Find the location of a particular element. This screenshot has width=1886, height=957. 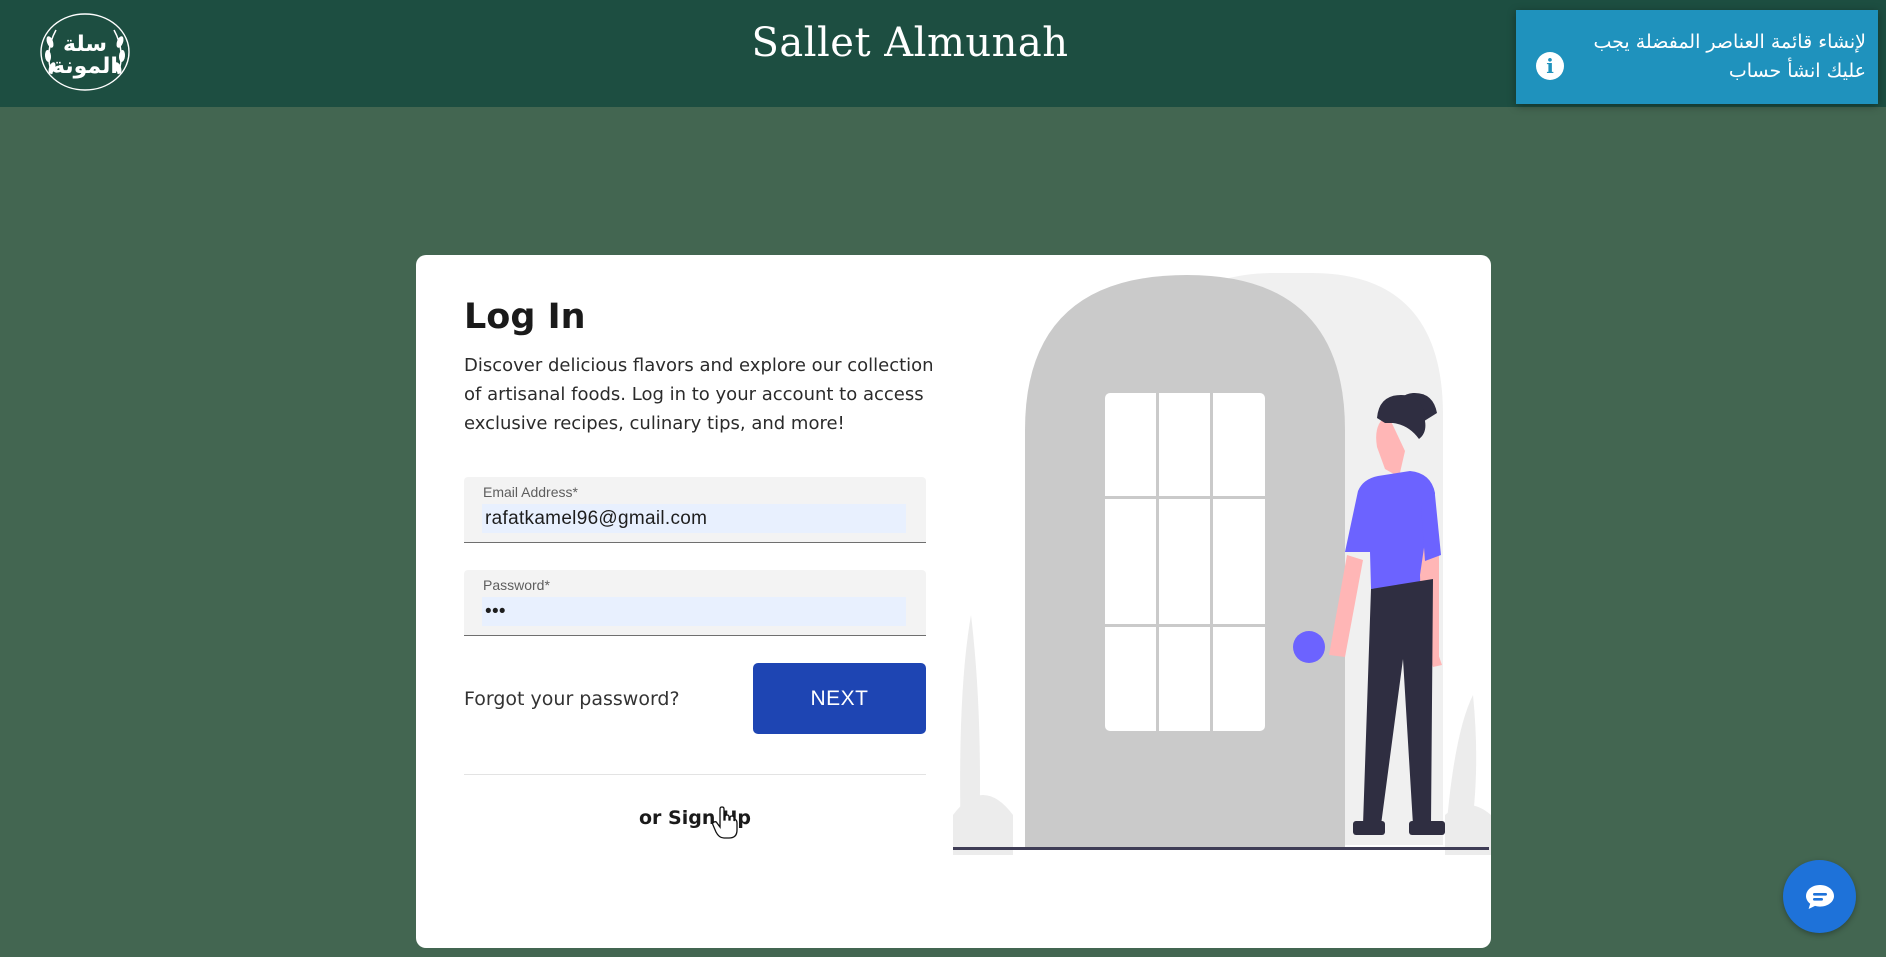

forgot-password-link: Forgot your password? is located at coordinates (572, 699).